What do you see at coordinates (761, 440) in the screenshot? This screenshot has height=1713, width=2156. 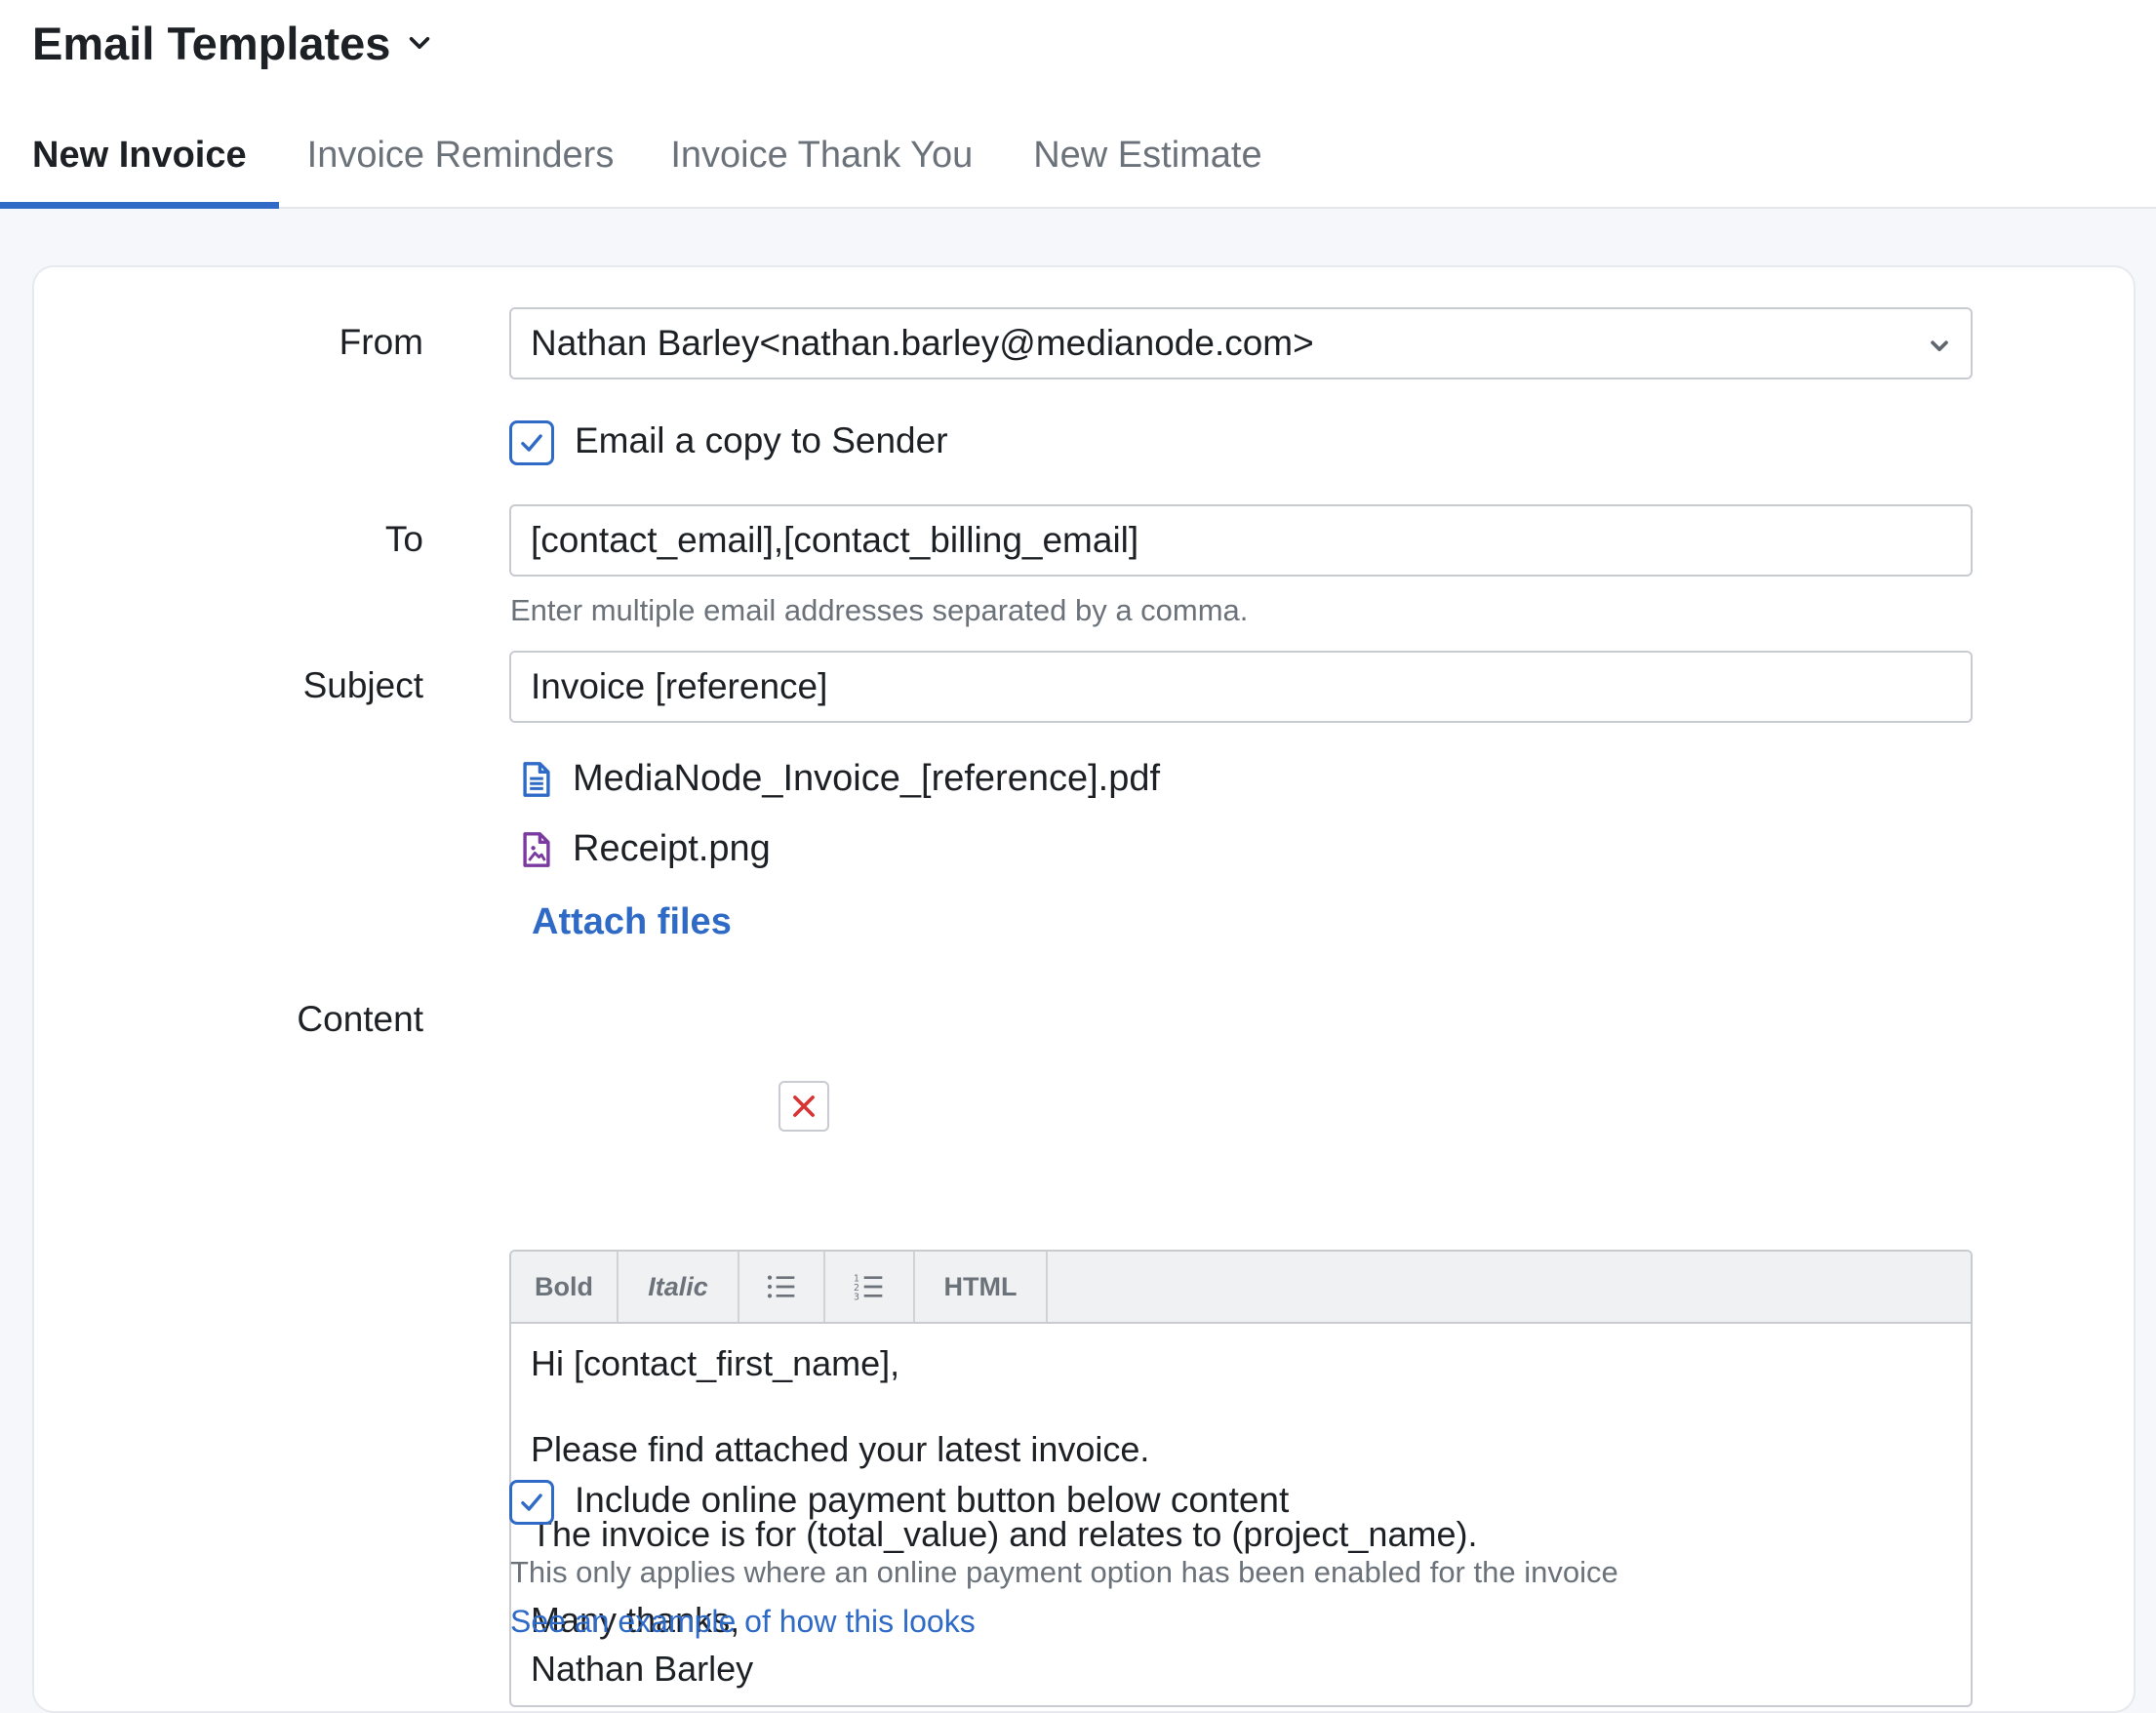 I see `email-copy-label: Email a copy to Sender` at bounding box center [761, 440].